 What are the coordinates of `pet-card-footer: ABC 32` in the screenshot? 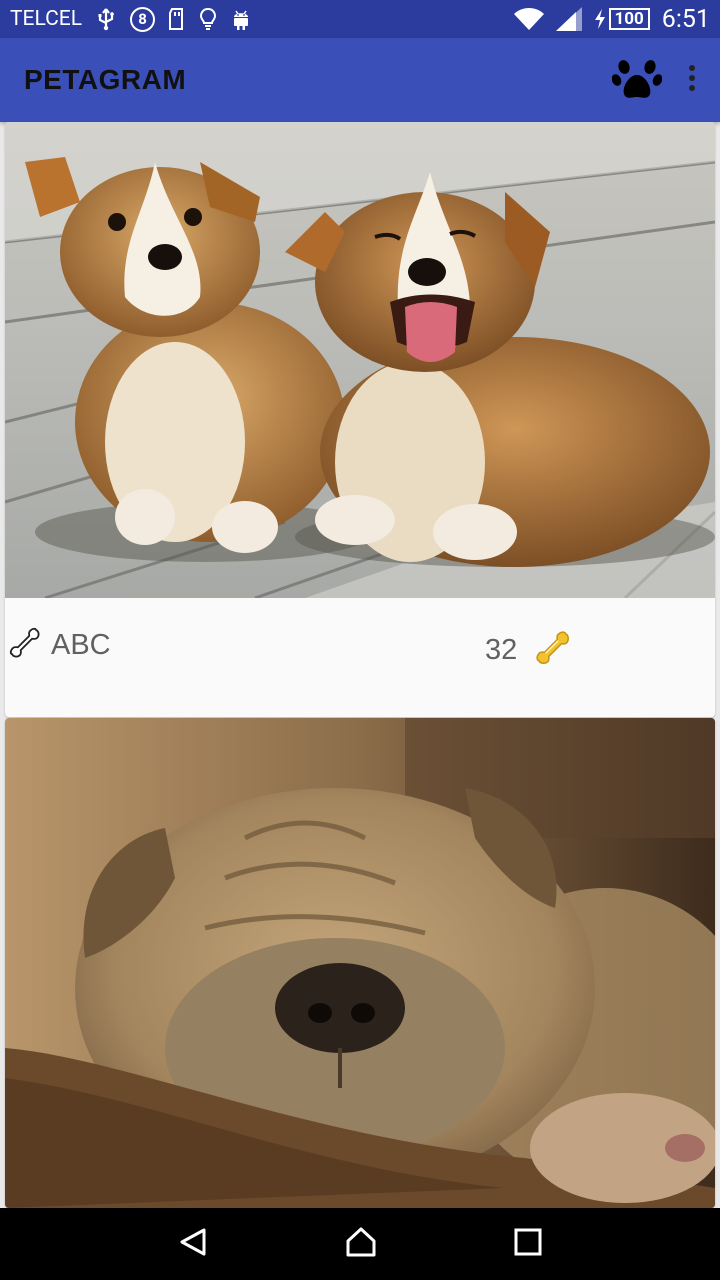 It's located at (360, 657).